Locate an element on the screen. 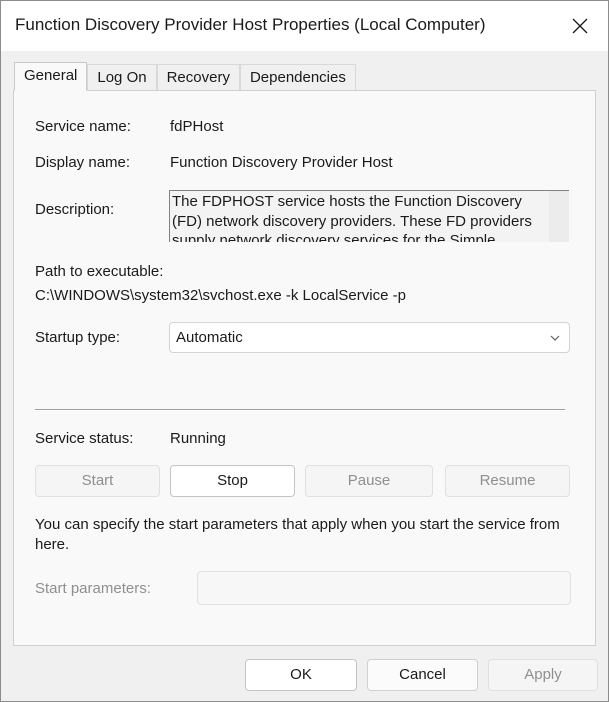  description-scrollbar is located at coordinates (559, 216).